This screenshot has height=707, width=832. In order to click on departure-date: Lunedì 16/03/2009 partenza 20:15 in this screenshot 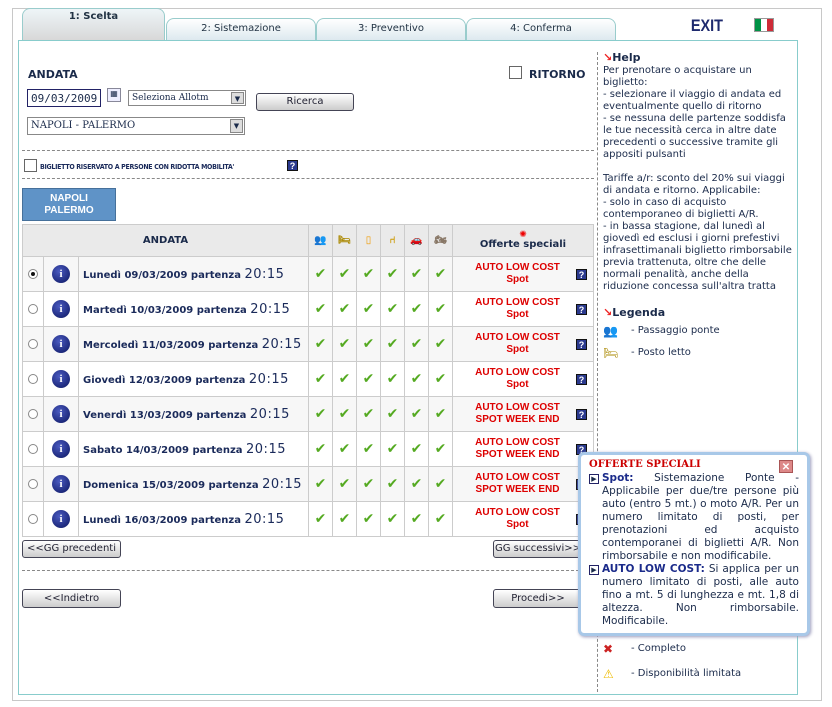, I will do `click(193, 519)`.